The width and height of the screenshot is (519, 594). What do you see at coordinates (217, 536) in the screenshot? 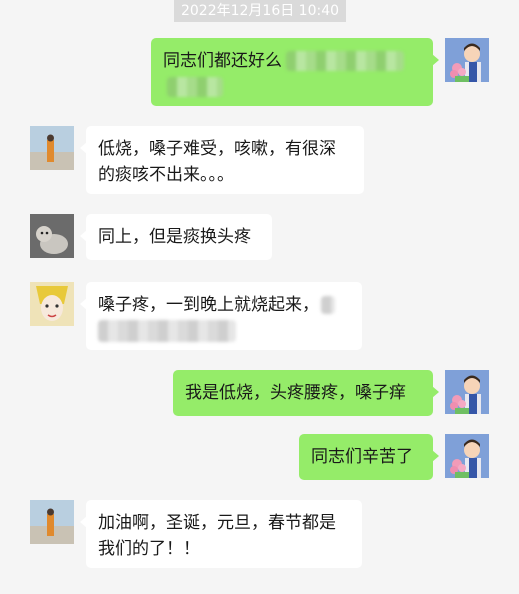
I see `message-text: 加油啊，圣诞，元旦，春节都是我们的了！！` at bounding box center [217, 536].